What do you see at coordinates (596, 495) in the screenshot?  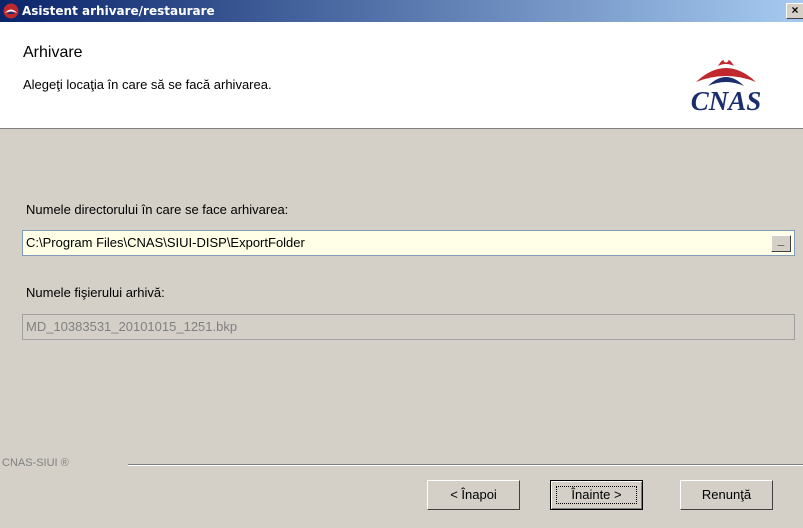 I see `next-button: Înainte >` at bounding box center [596, 495].